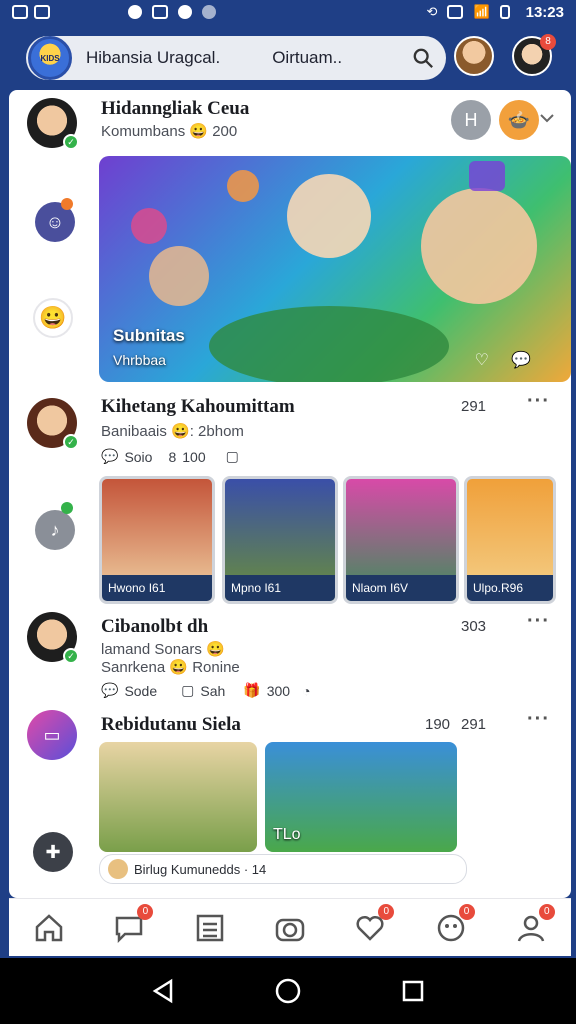  What do you see at coordinates (170, 667) in the screenshot?
I see `post-line-2: Sanrkena 😀 Ronine` at bounding box center [170, 667].